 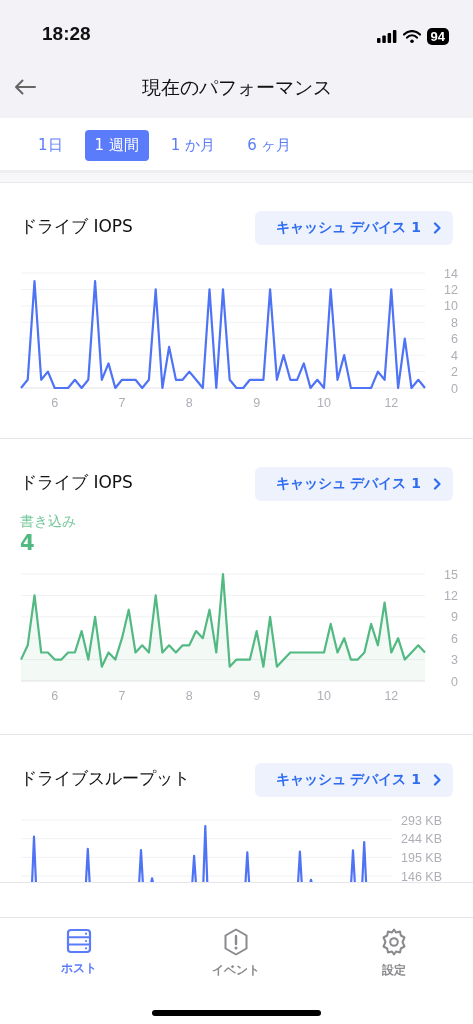 What do you see at coordinates (50, 145) in the screenshot?
I see `period-tab: 1日` at bounding box center [50, 145].